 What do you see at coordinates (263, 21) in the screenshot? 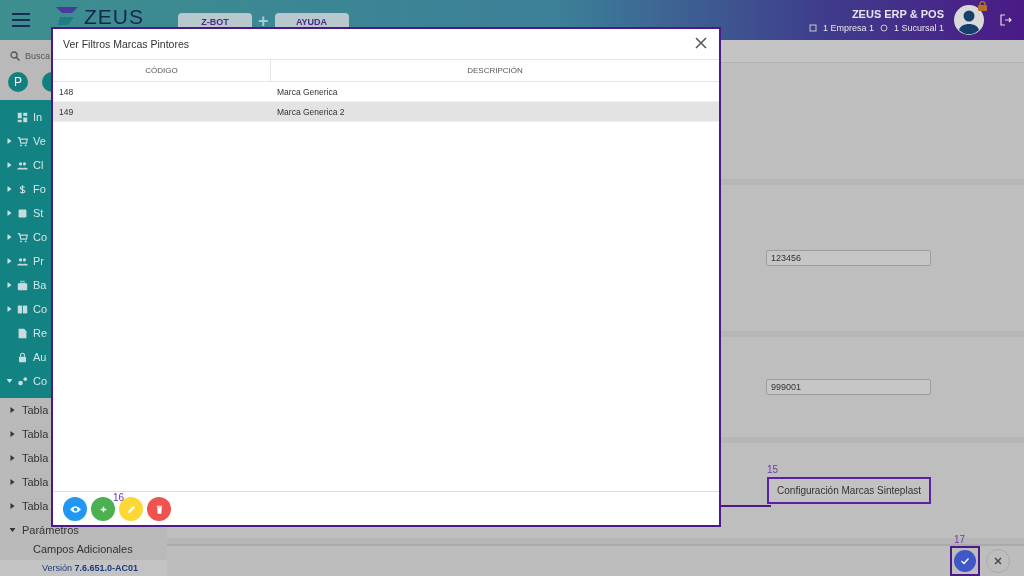
I see `plus-sign: +` at bounding box center [263, 21].